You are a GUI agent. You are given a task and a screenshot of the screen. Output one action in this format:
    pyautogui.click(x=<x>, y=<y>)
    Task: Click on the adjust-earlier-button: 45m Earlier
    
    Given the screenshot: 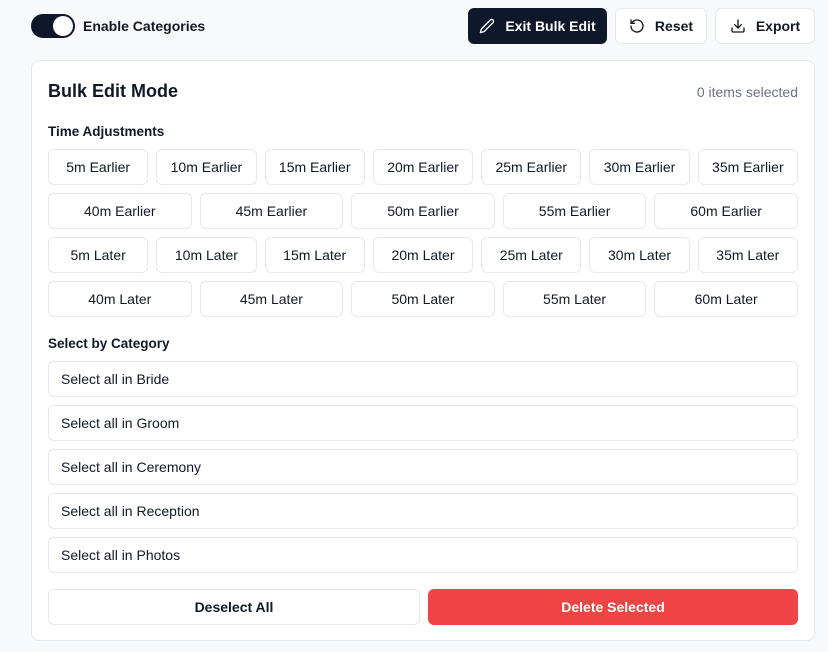 What is the action you would take?
    pyautogui.click(x=271, y=211)
    